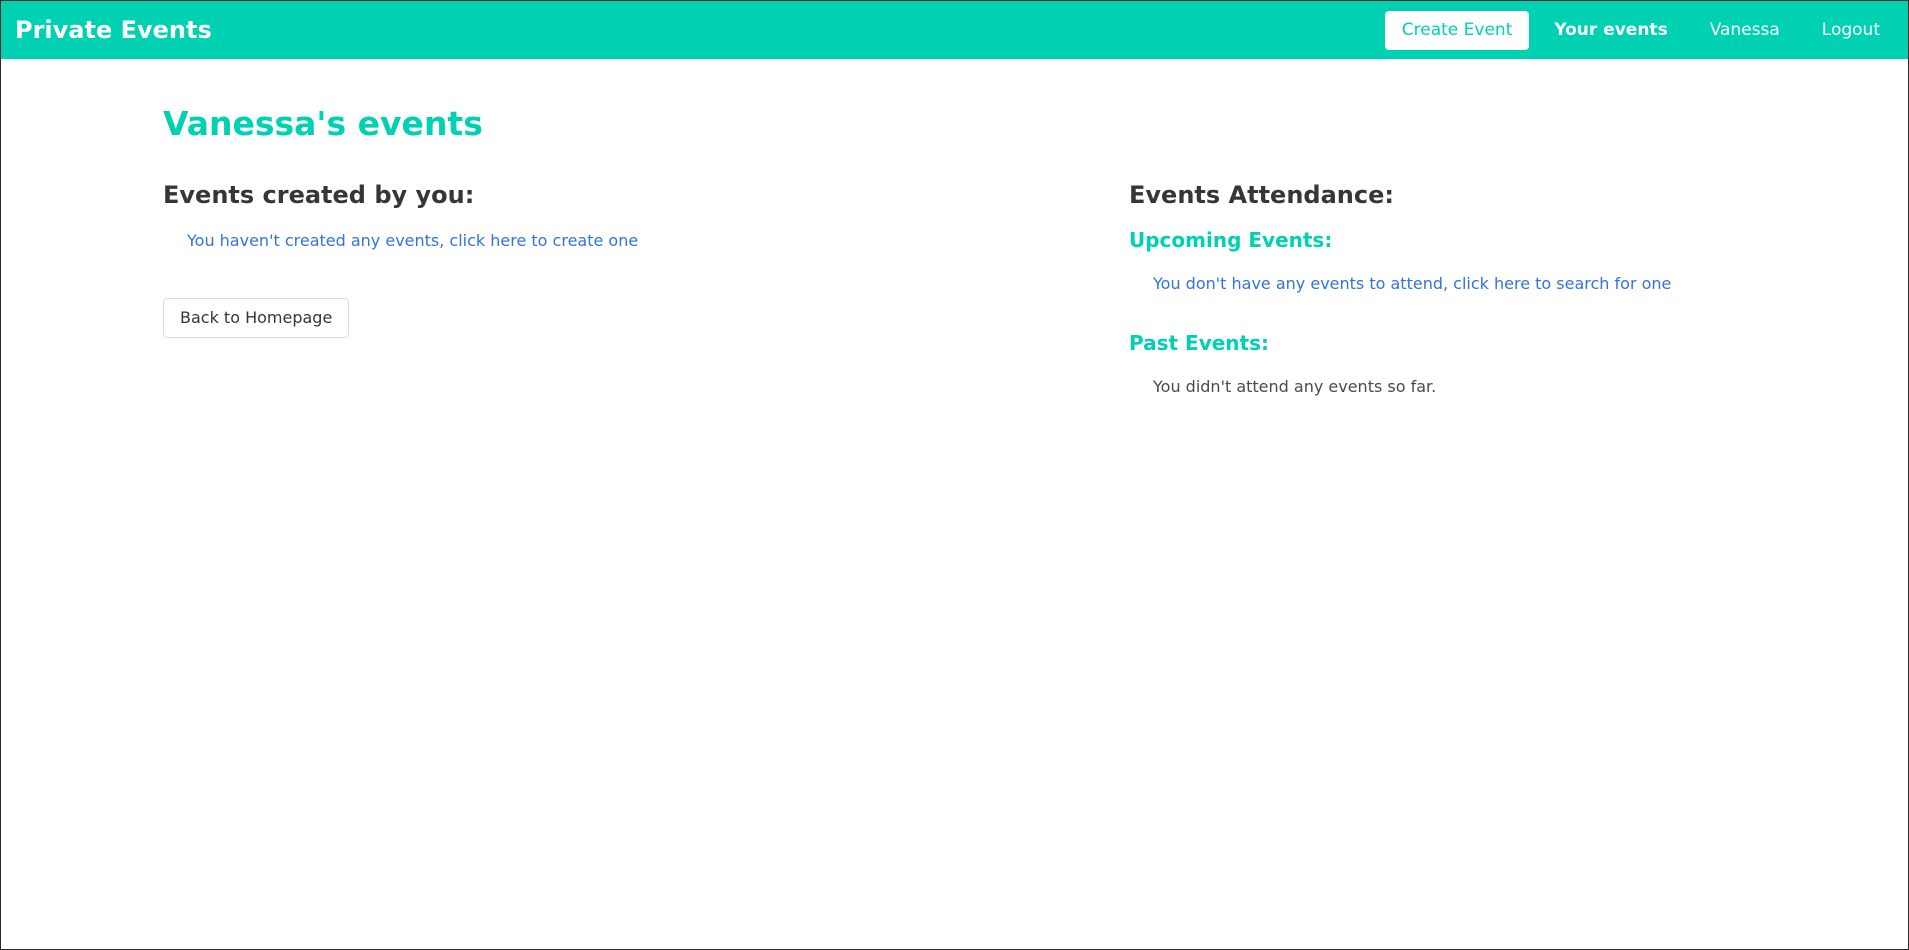 The height and width of the screenshot is (950, 1909). What do you see at coordinates (113, 30) in the screenshot?
I see `brand-logo-link: Private Events` at bounding box center [113, 30].